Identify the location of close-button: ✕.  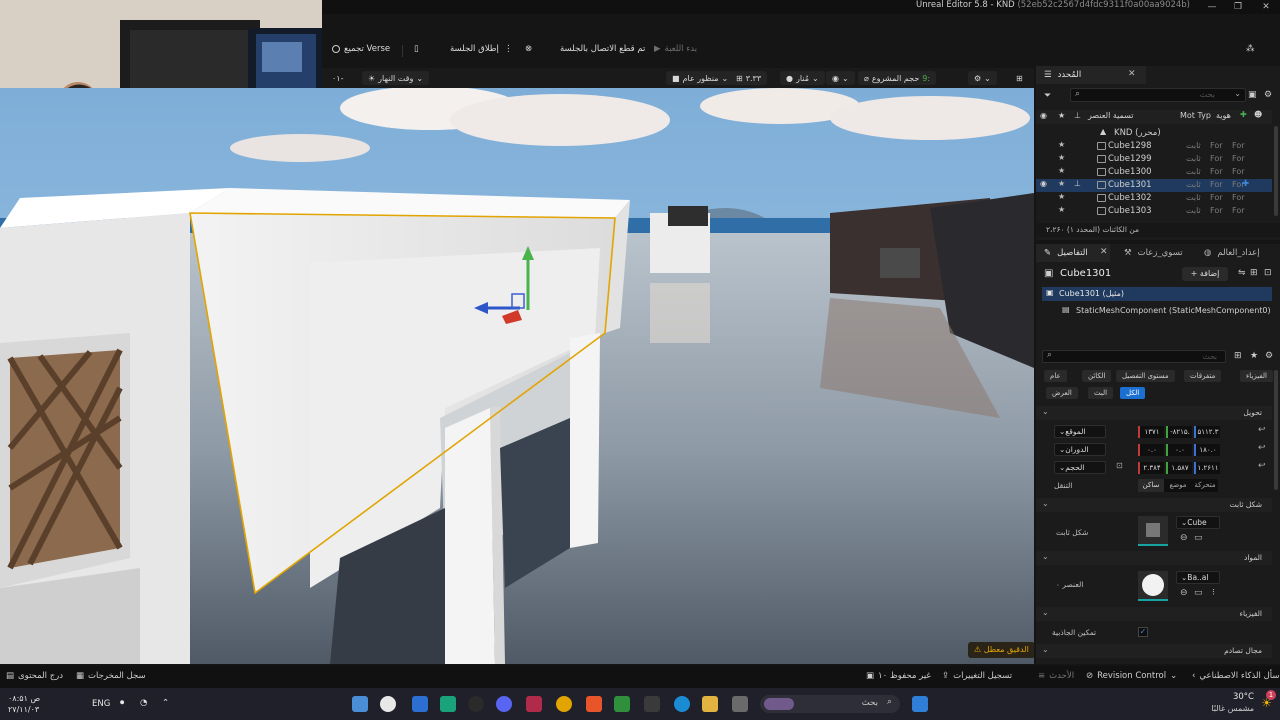
(1266, 7).